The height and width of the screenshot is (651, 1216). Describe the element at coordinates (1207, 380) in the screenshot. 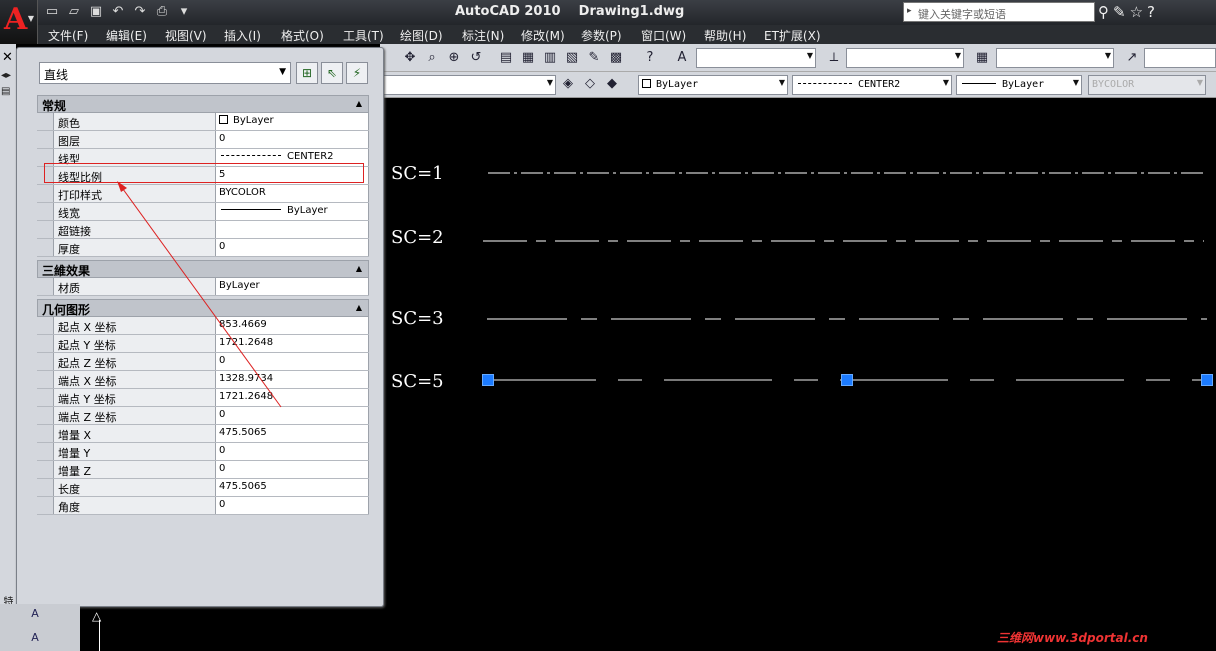

I see `end-grip` at that location.